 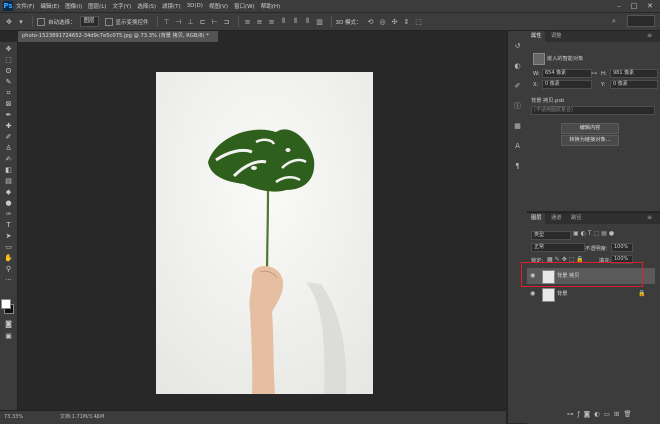 I want to click on search-icon: ⌕, so click(x=614, y=21).